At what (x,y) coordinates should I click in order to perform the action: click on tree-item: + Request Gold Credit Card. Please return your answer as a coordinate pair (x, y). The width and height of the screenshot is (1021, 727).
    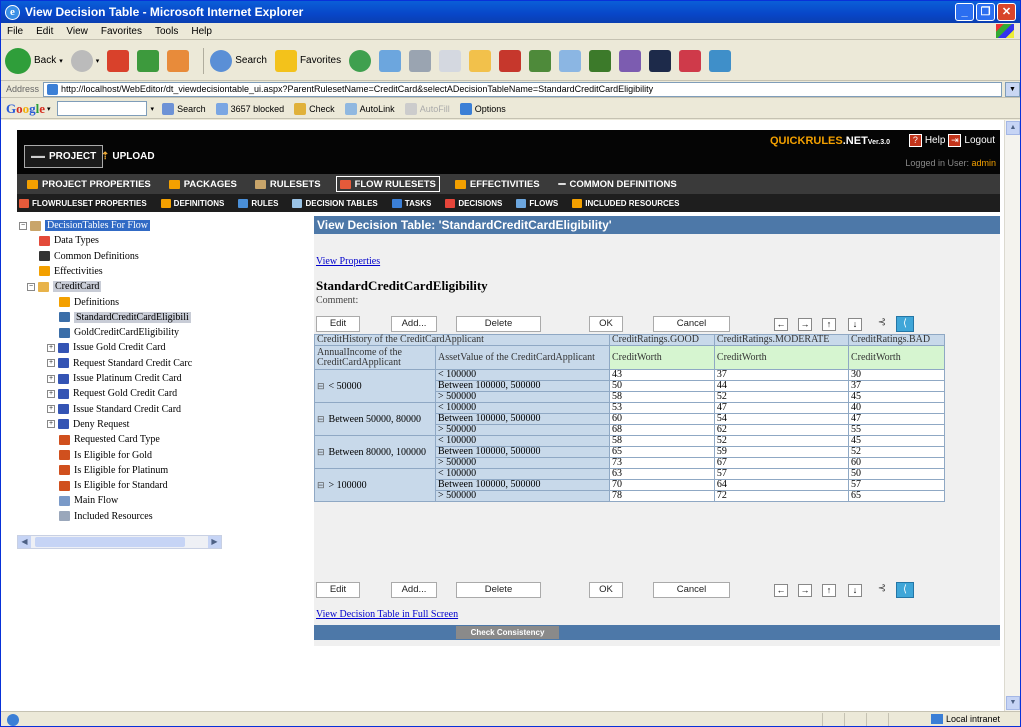
    Looking at the image, I should click on (112, 393).